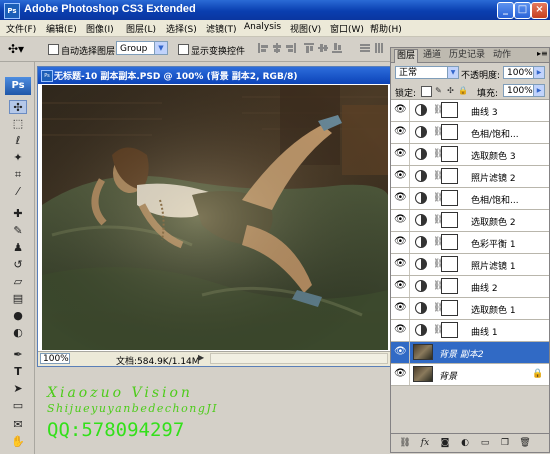  What do you see at coordinates (425, 443) in the screenshot?
I see `layer-style-icon: fx` at bounding box center [425, 443].